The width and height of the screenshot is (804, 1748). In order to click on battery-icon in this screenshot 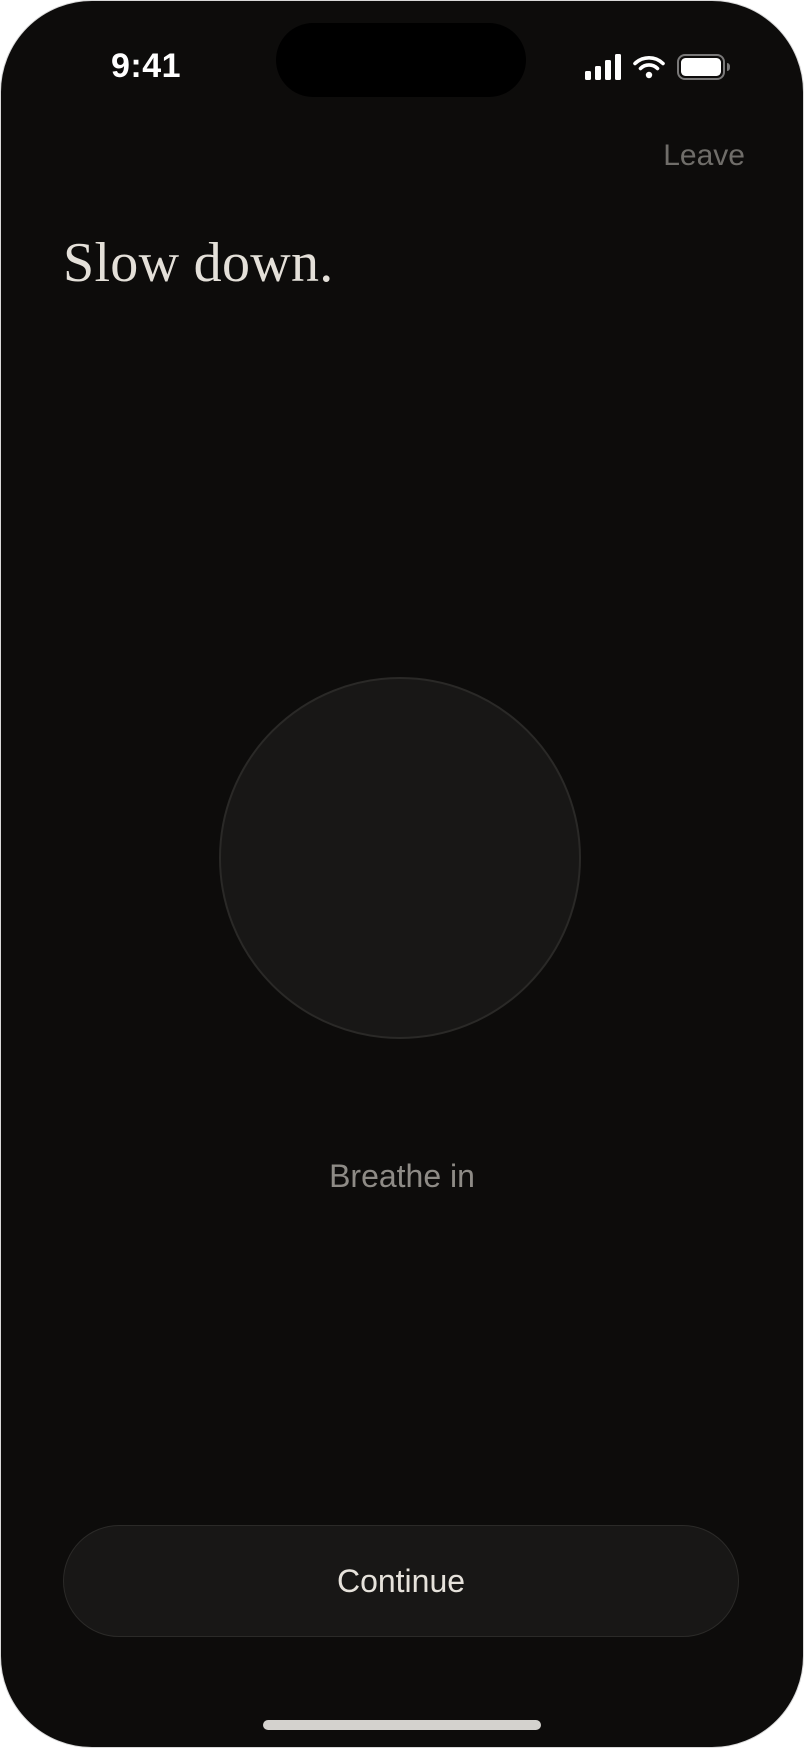, I will do `click(704, 67)`.